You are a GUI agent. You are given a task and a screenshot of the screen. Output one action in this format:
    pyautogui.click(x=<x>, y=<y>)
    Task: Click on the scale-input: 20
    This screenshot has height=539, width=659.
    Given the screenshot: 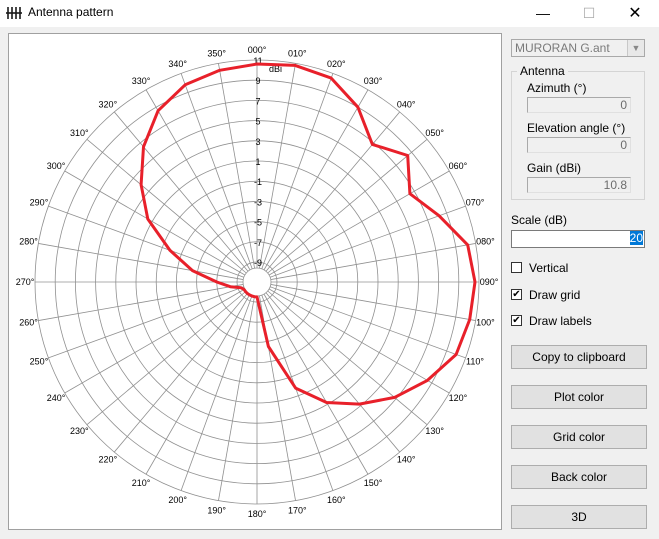 What is the action you would take?
    pyautogui.click(x=578, y=239)
    